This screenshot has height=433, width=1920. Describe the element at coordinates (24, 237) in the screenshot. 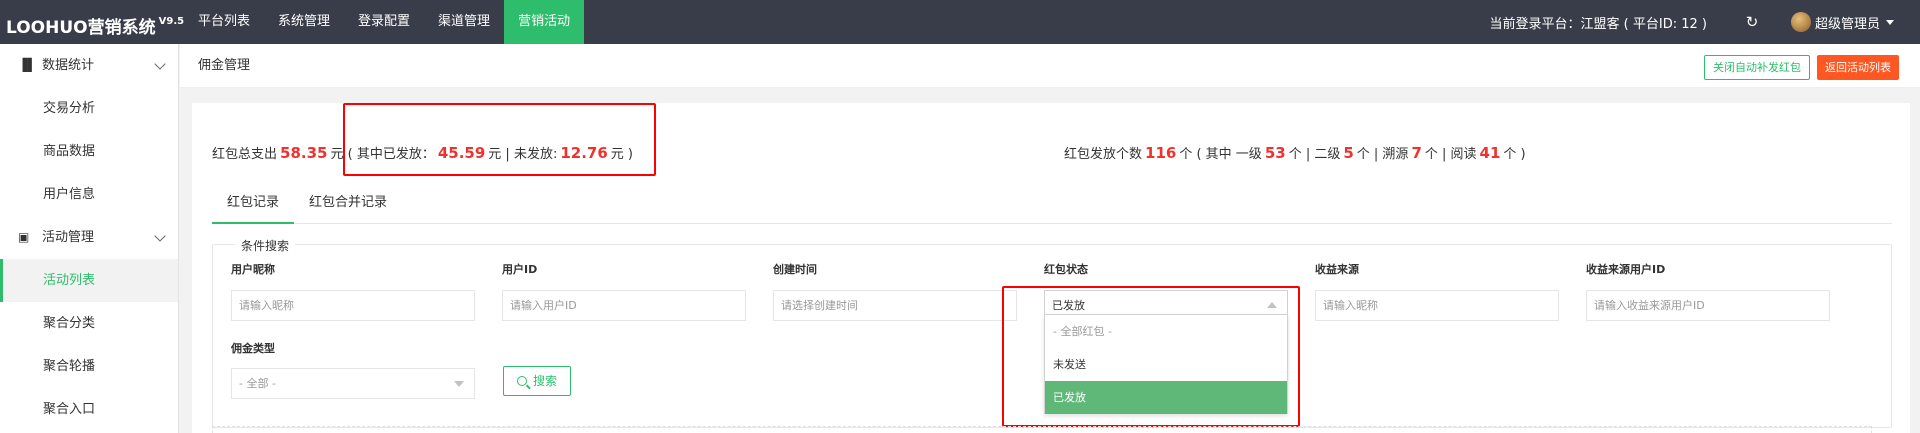

I see `bag-icon: ▣` at that location.